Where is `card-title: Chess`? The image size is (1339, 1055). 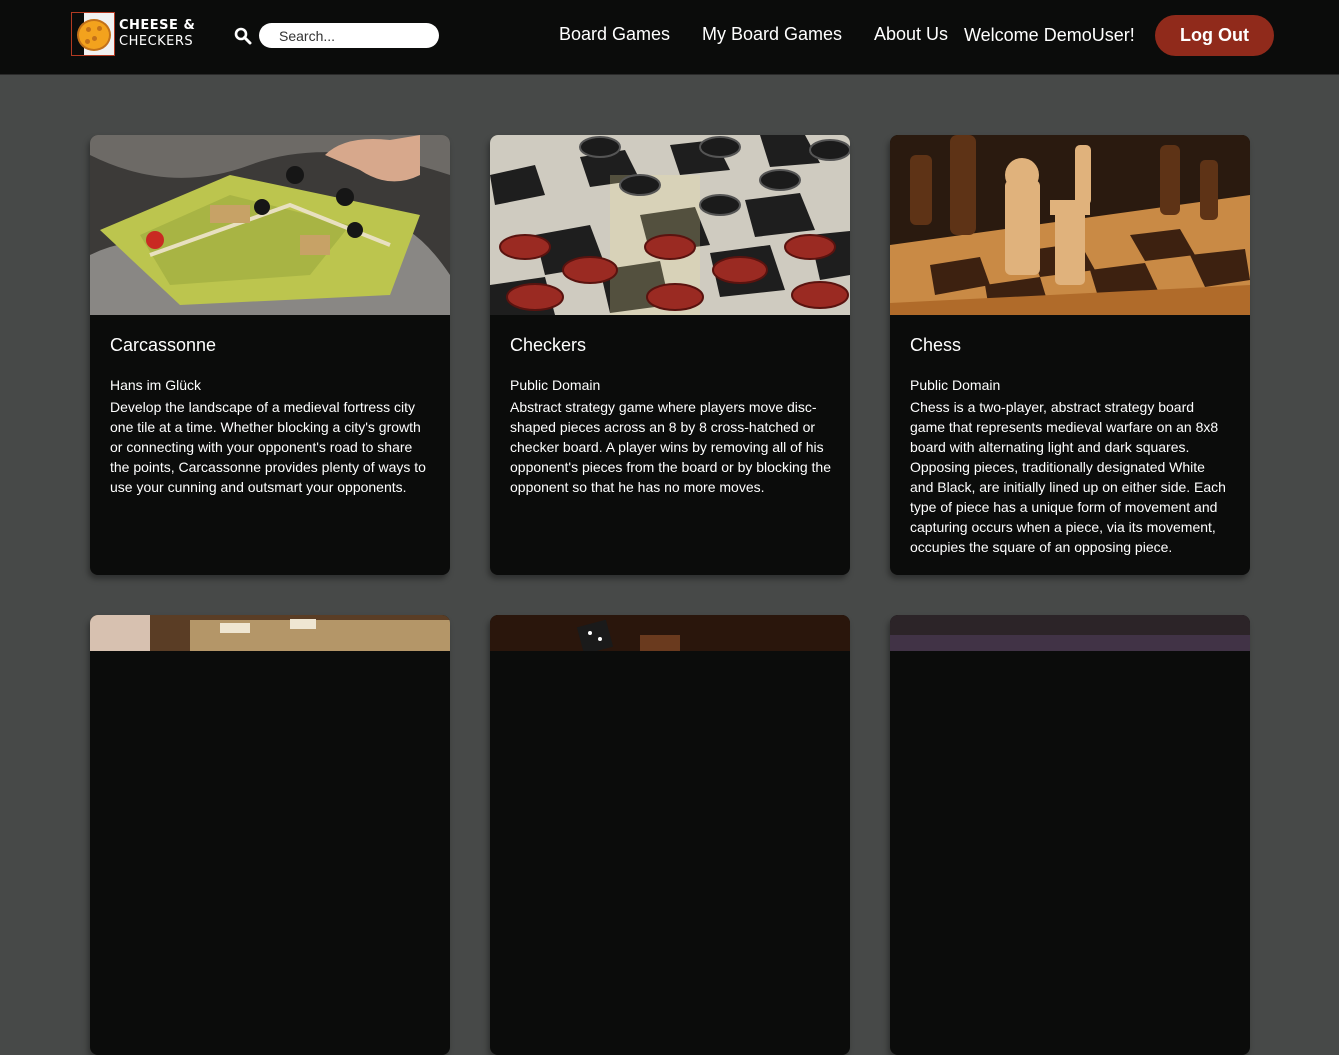
card-title: Chess is located at coordinates (936, 345).